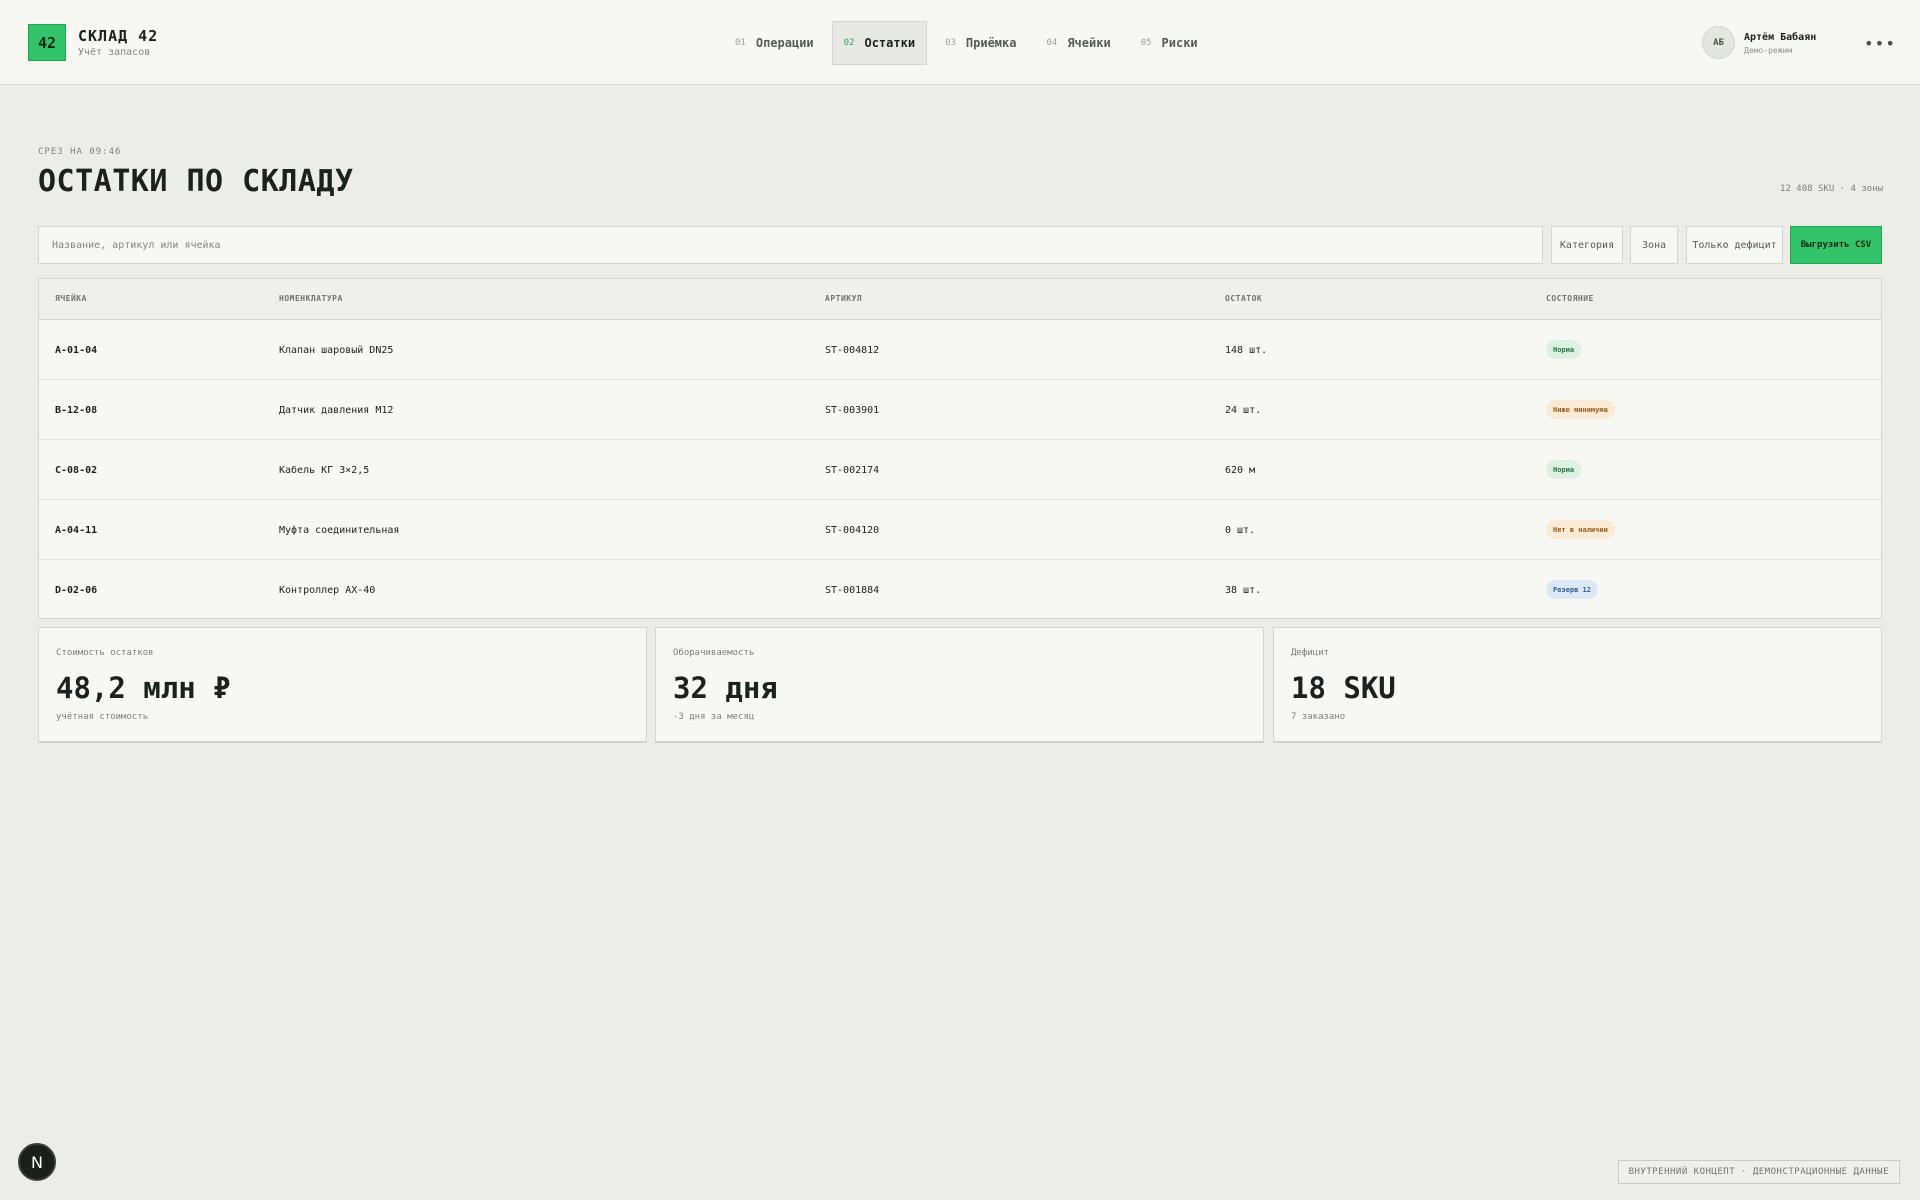 This screenshot has width=1920, height=1200. I want to click on nav-tab-cells: 04 Ячейки, so click(1078, 43).